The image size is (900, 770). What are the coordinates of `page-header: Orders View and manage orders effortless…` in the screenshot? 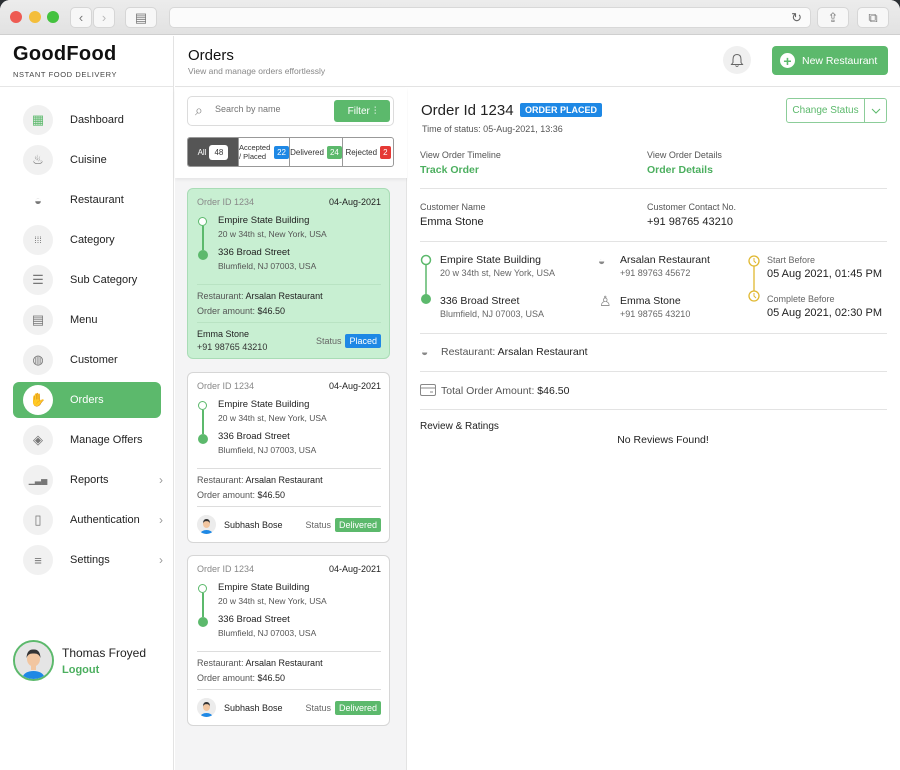 It's located at (537, 61).